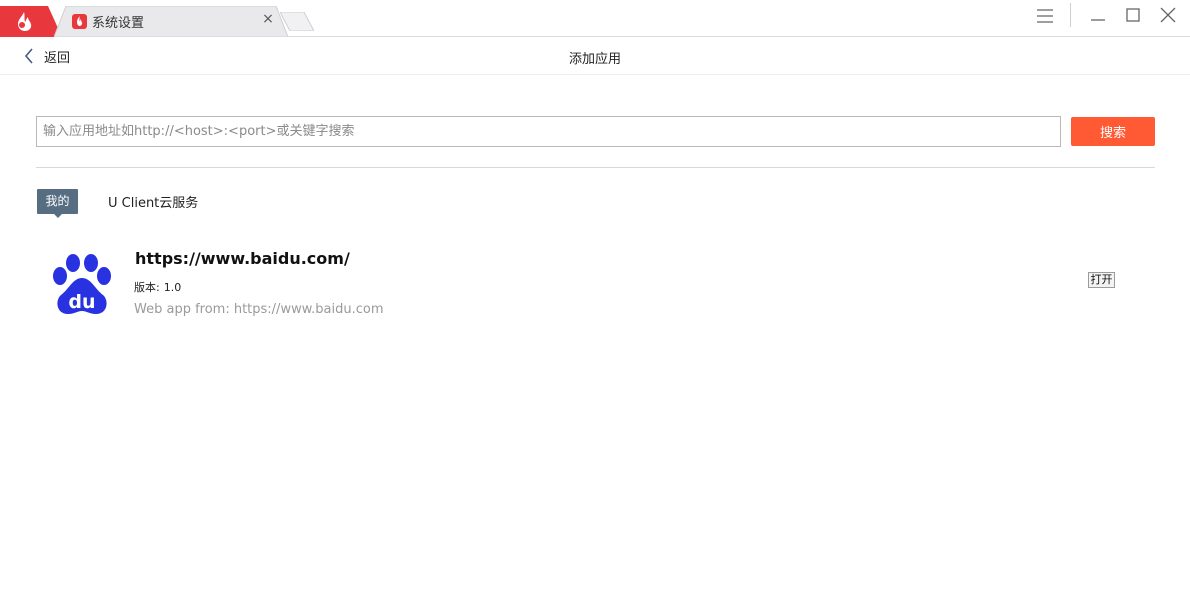 This screenshot has height=595, width=1190. Describe the element at coordinates (548, 131) in the screenshot. I see `search-input` at that location.